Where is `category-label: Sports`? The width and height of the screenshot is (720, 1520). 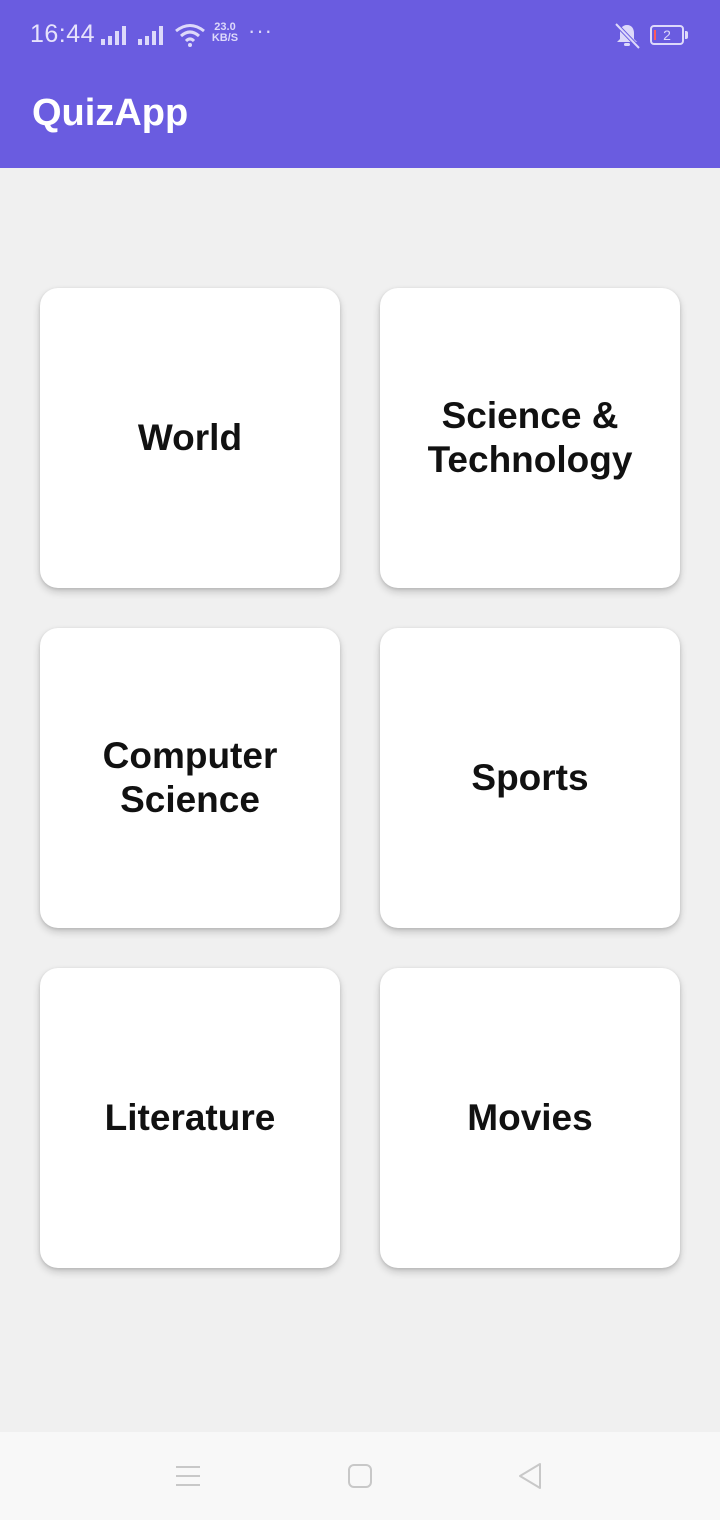
category-label: Sports is located at coordinates (530, 777).